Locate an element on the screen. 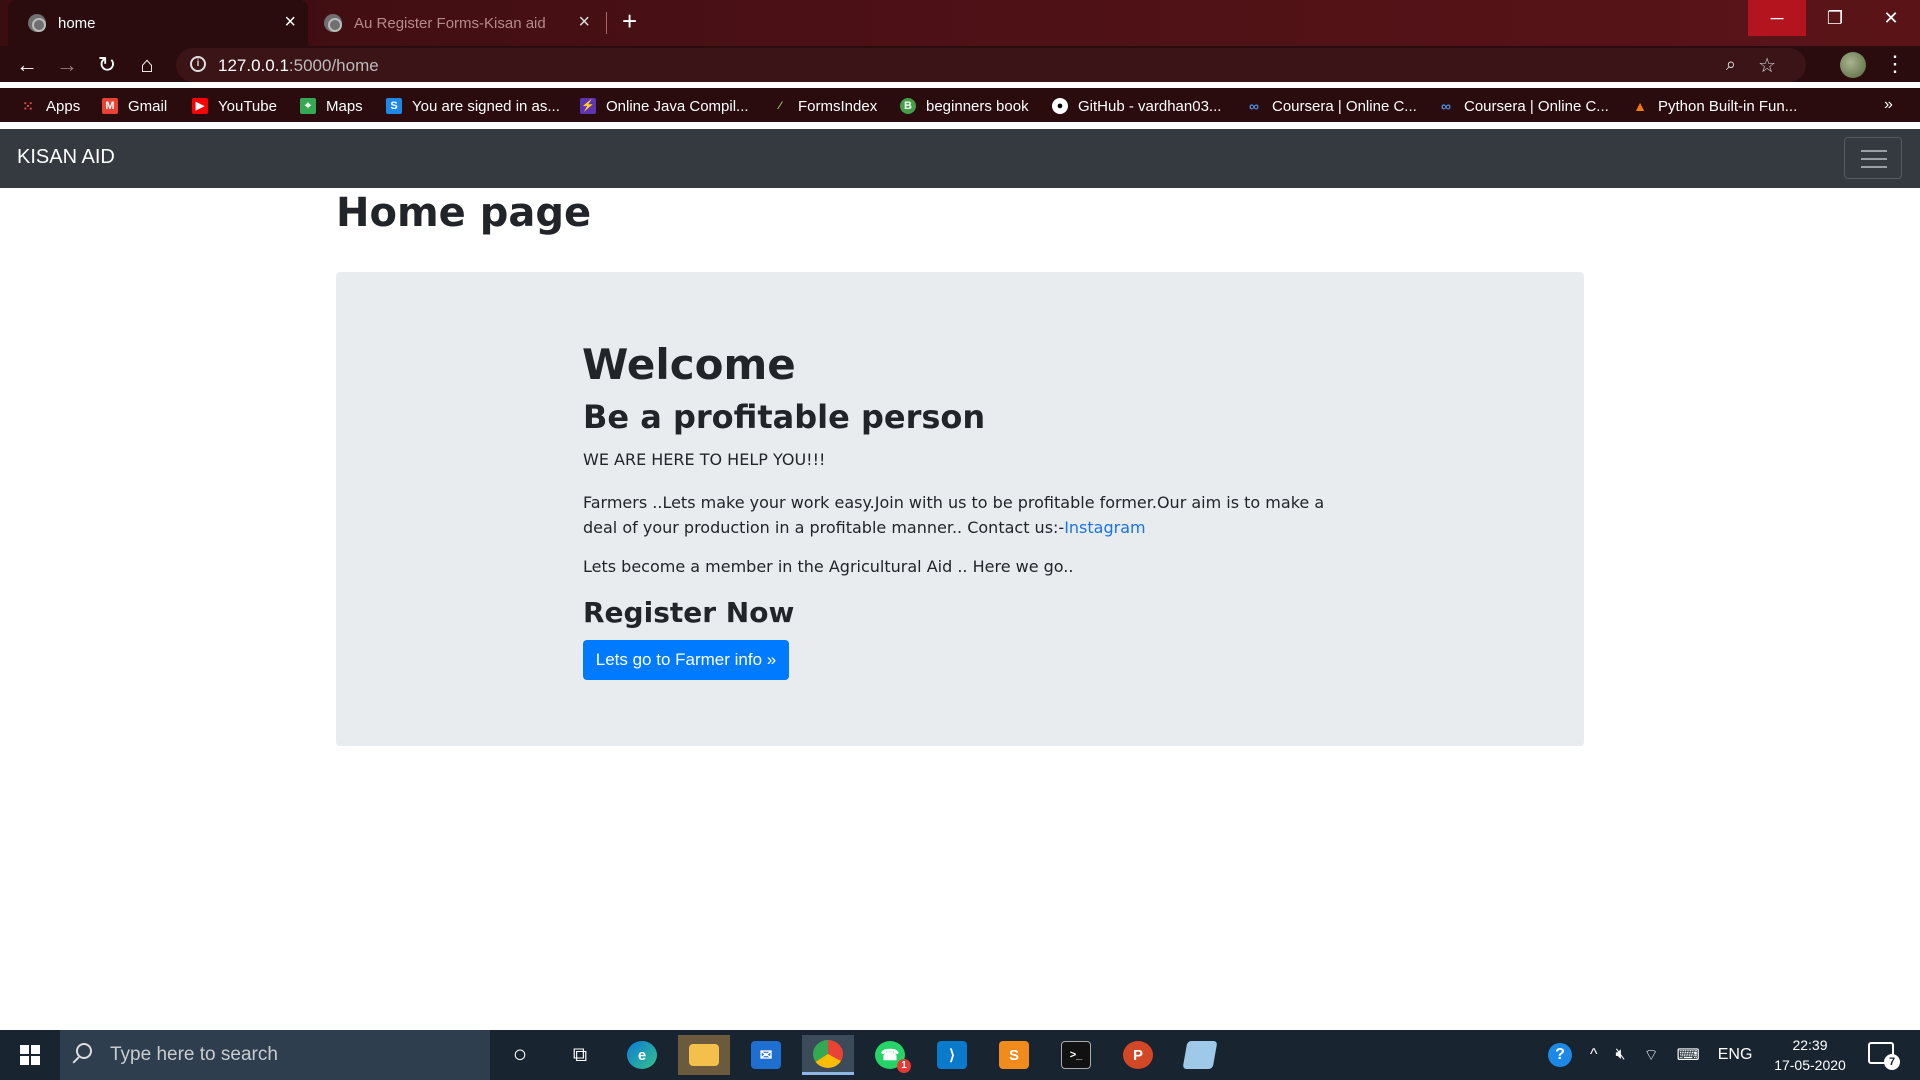 The height and width of the screenshot is (1080, 1920). close-window-button: ✕ is located at coordinates (1891, 18).